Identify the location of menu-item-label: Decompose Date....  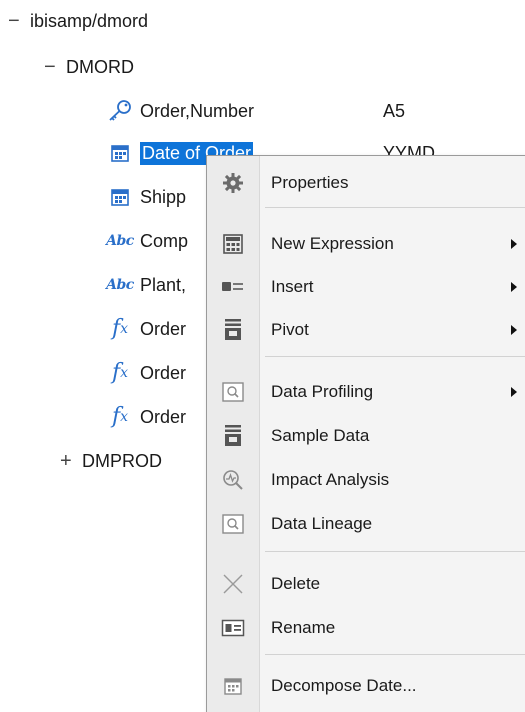
(344, 685).